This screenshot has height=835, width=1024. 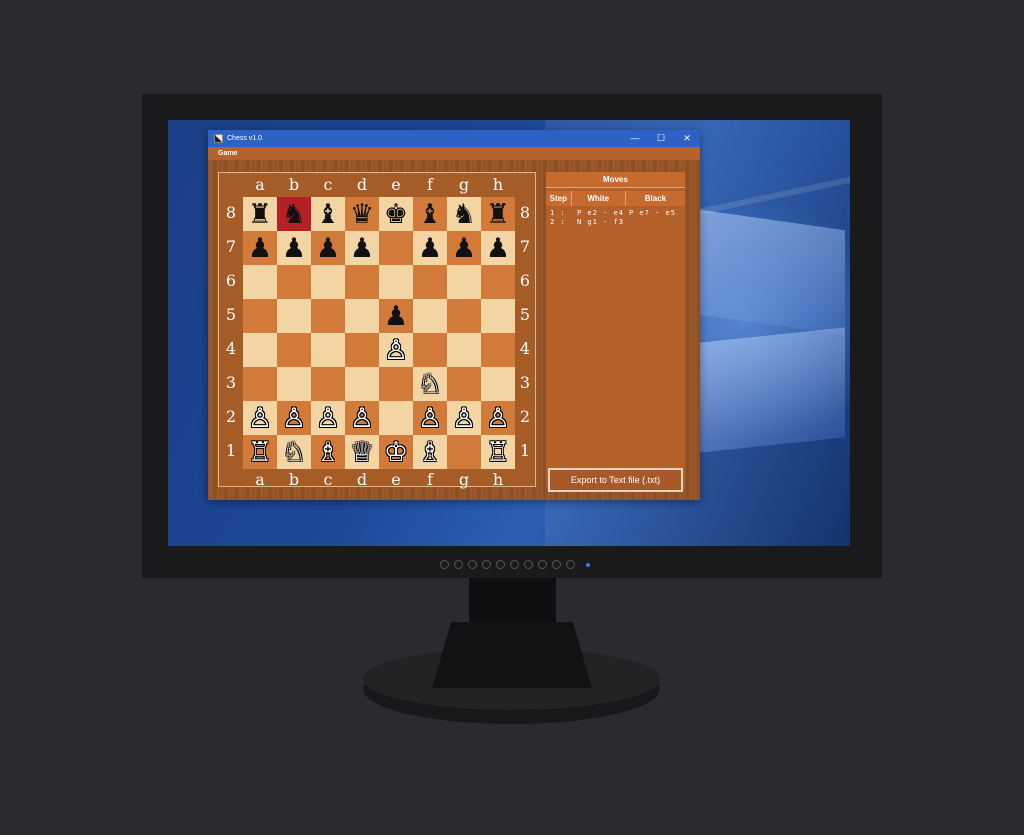 I want to click on square-b3, so click(x=294, y=384).